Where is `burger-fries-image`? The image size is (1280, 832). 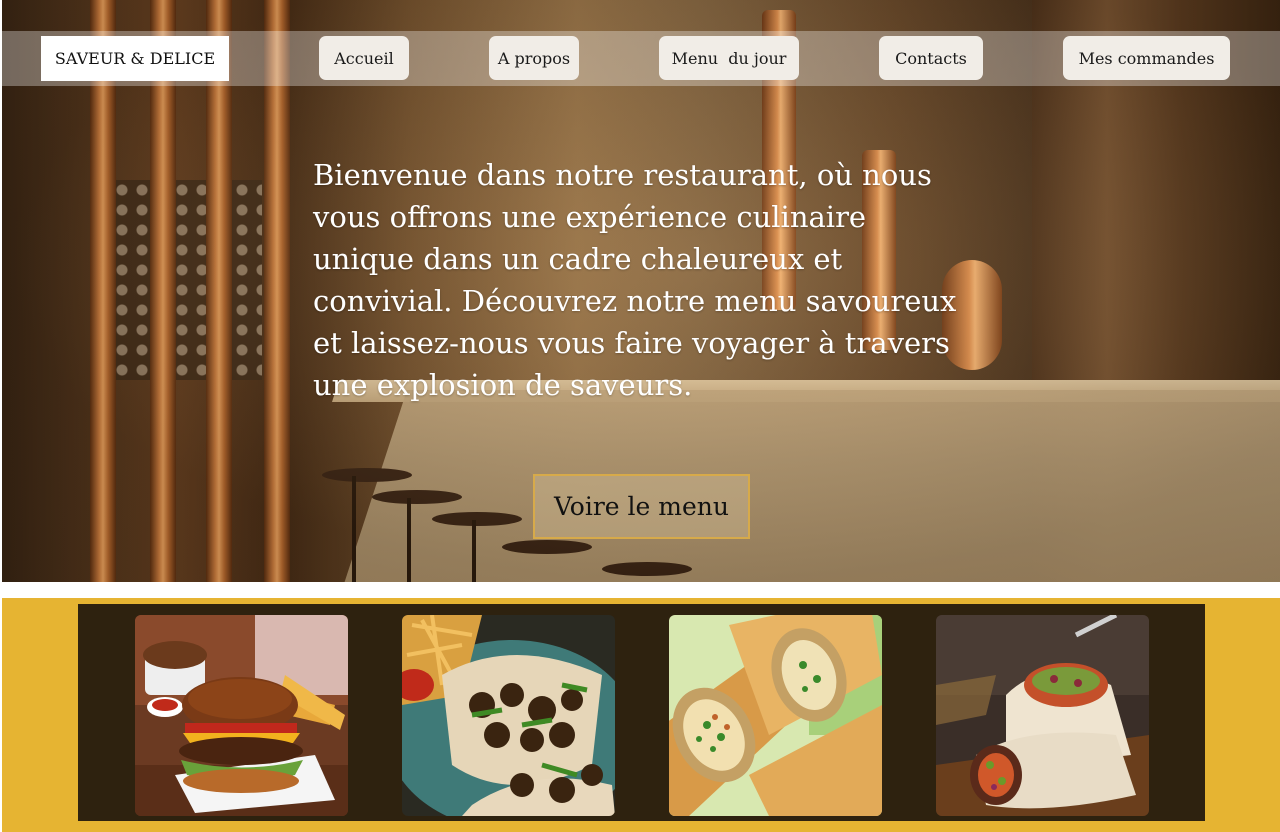 burger-fries-image is located at coordinates (241, 715).